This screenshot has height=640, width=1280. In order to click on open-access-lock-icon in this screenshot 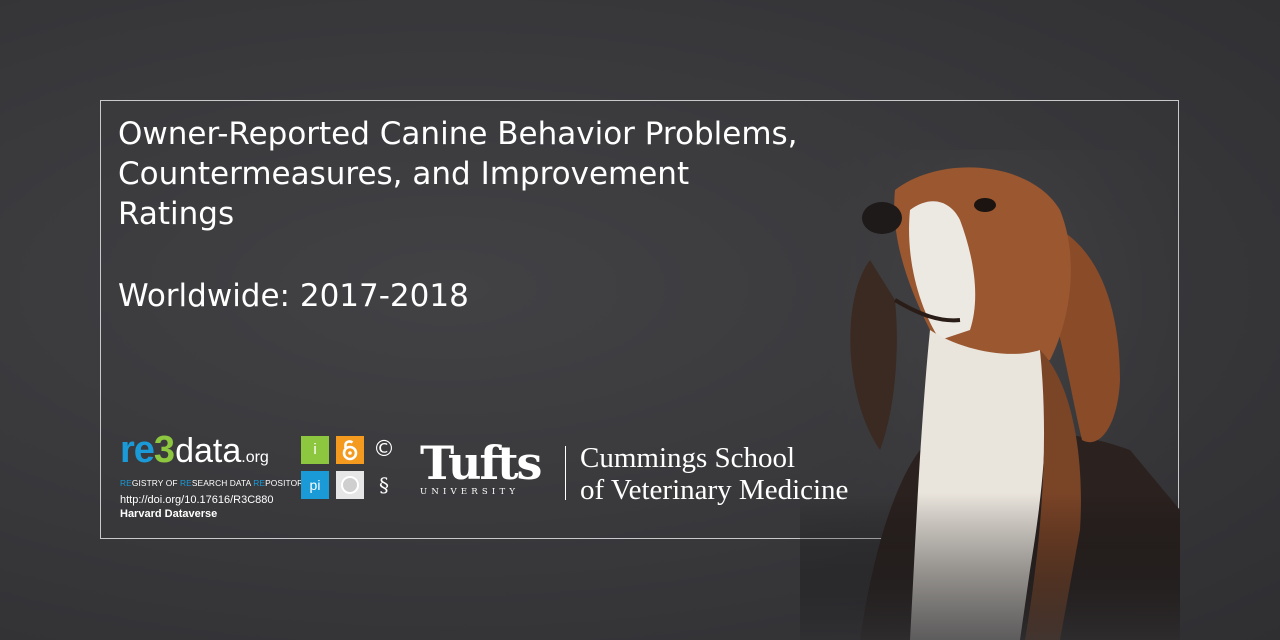, I will do `click(350, 450)`.